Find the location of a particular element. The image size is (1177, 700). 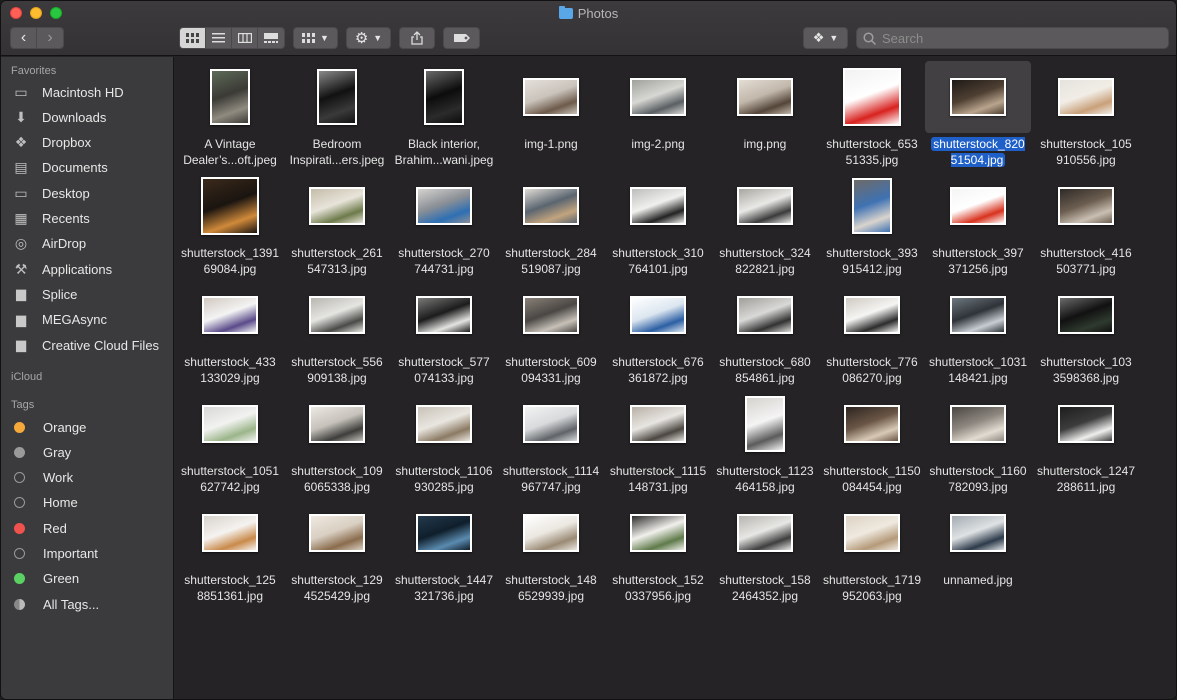

sidebar-item-megasync: ▆ MEGAsync is located at coordinates (59, 320).